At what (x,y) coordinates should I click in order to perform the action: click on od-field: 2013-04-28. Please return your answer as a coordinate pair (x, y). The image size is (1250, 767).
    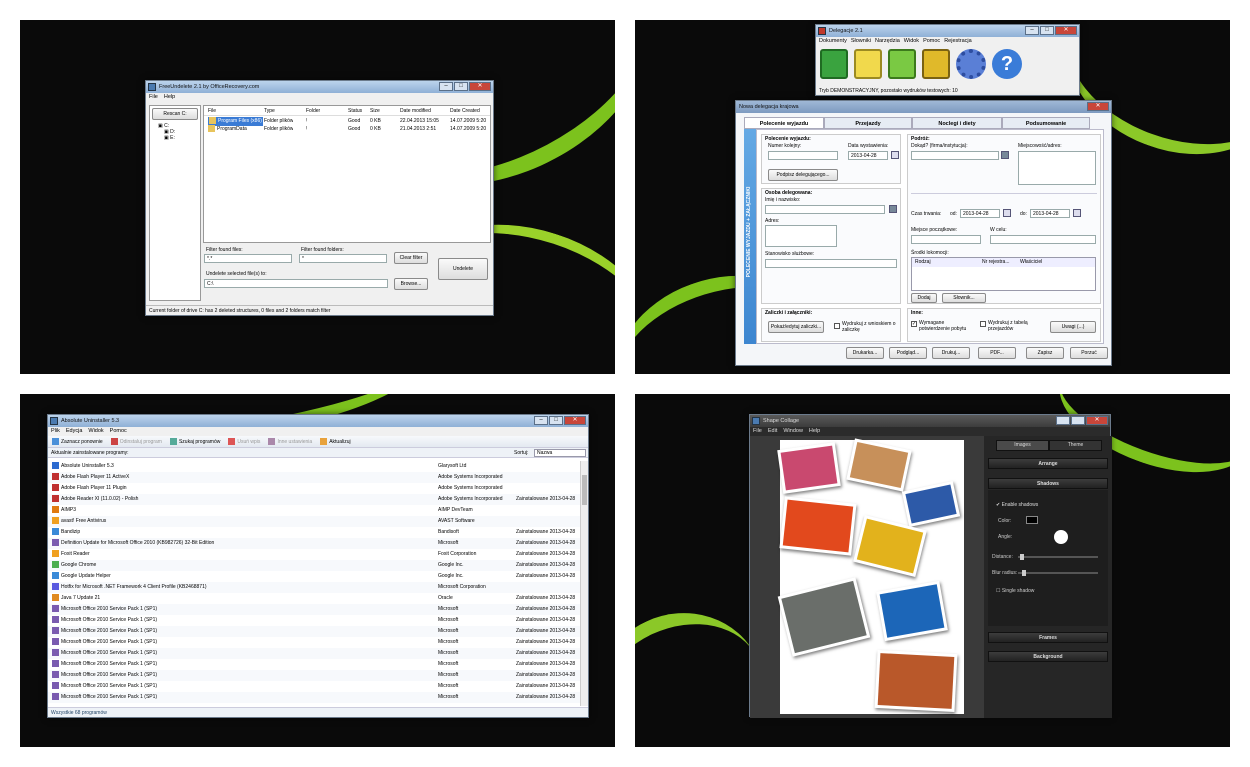
    Looking at the image, I should click on (980, 213).